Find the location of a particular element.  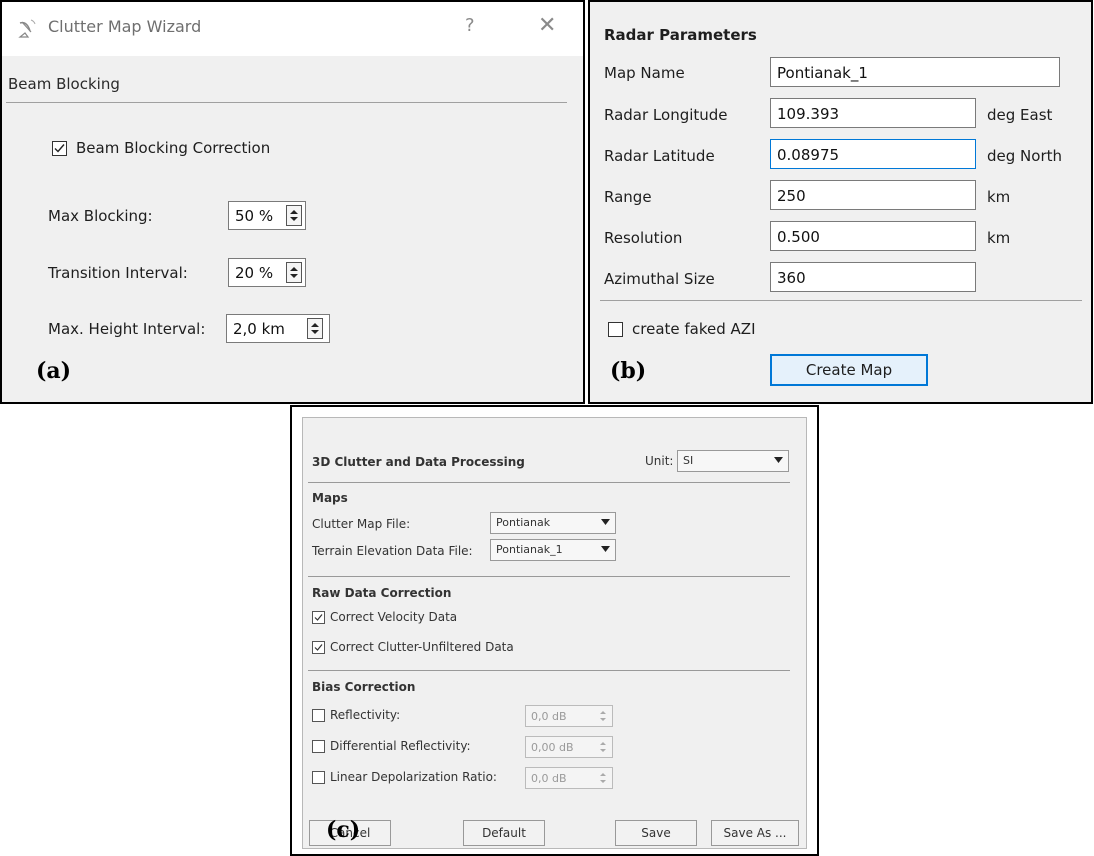

azimuthal-size-value: 360 is located at coordinates (791, 278).